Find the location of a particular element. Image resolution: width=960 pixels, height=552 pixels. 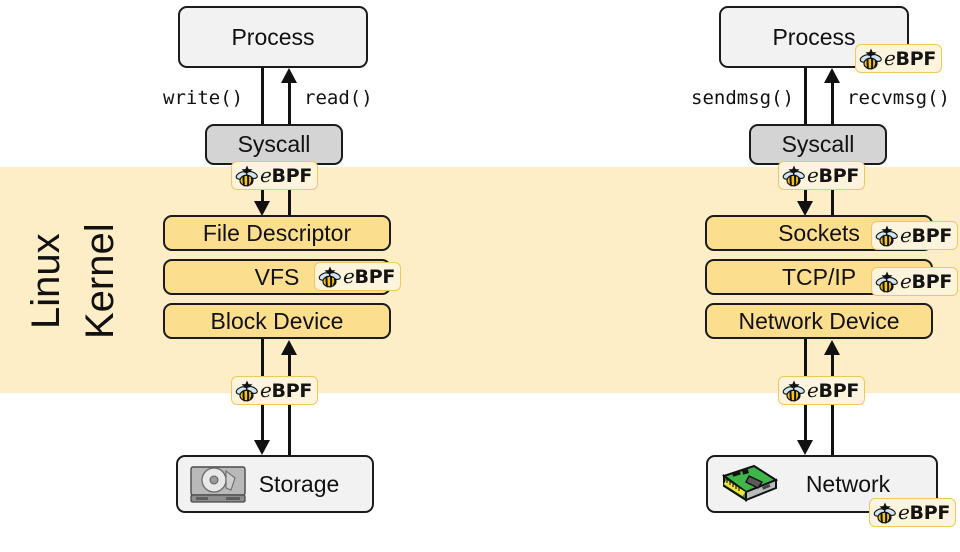

left-vfs-ebpf-badge: eBPF is located at coordinates (358, 276).